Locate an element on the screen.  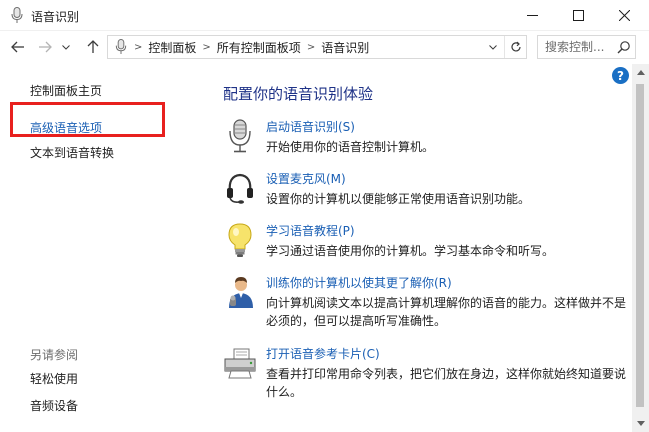
task-description: 设置你的计算机以便能够正常使用语音识别功能。 is located at coordinates (398, 199).